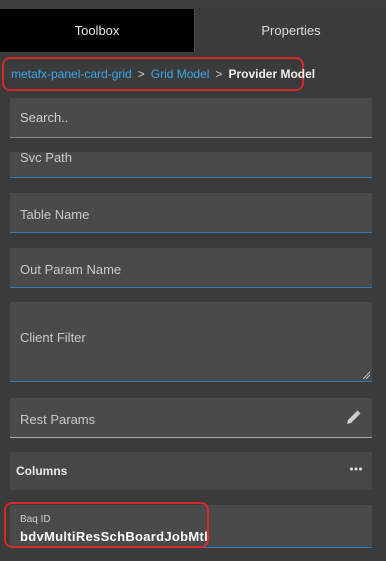  Describe the element at coordinates (42, 471) in the screenshot. I see `columns-label: Columns` at that location.